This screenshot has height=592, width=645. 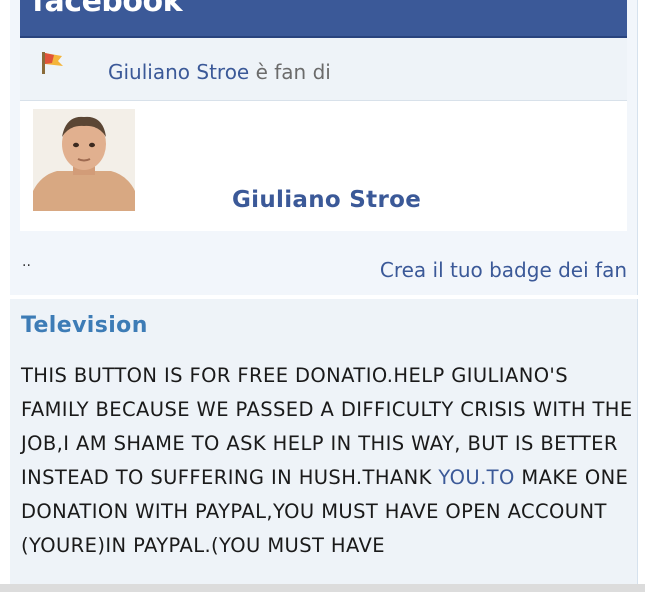 I want to click on bottom-rule, so click(x=322, y=588).